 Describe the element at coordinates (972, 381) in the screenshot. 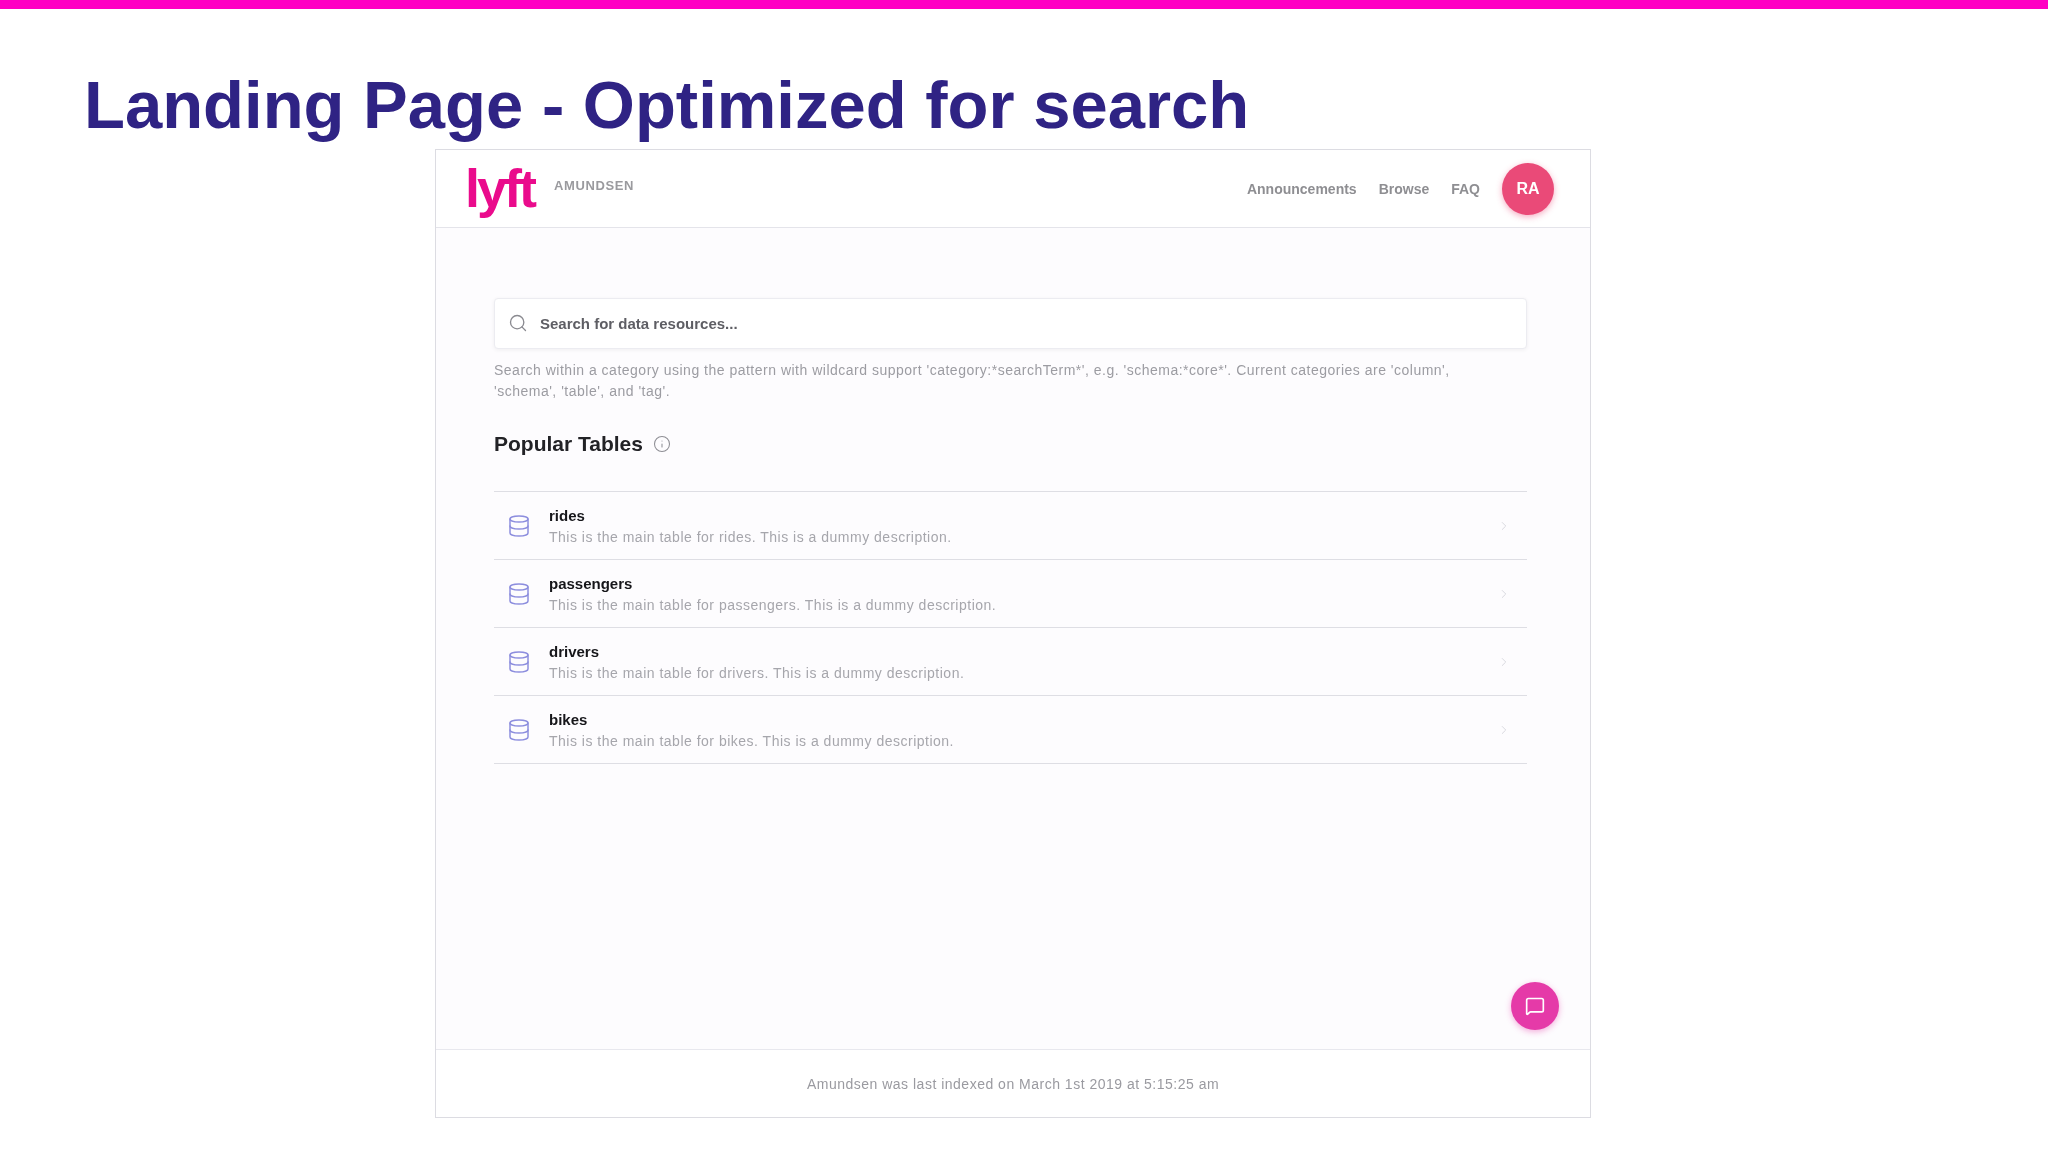

I see `search-hint: Search within a category using the pattern with wildcard support 'category:*searchTerm*', e.g. 'schema:*core*'. Current categories are 'column', 'schema', 'table', and 'tag'.` at that location.